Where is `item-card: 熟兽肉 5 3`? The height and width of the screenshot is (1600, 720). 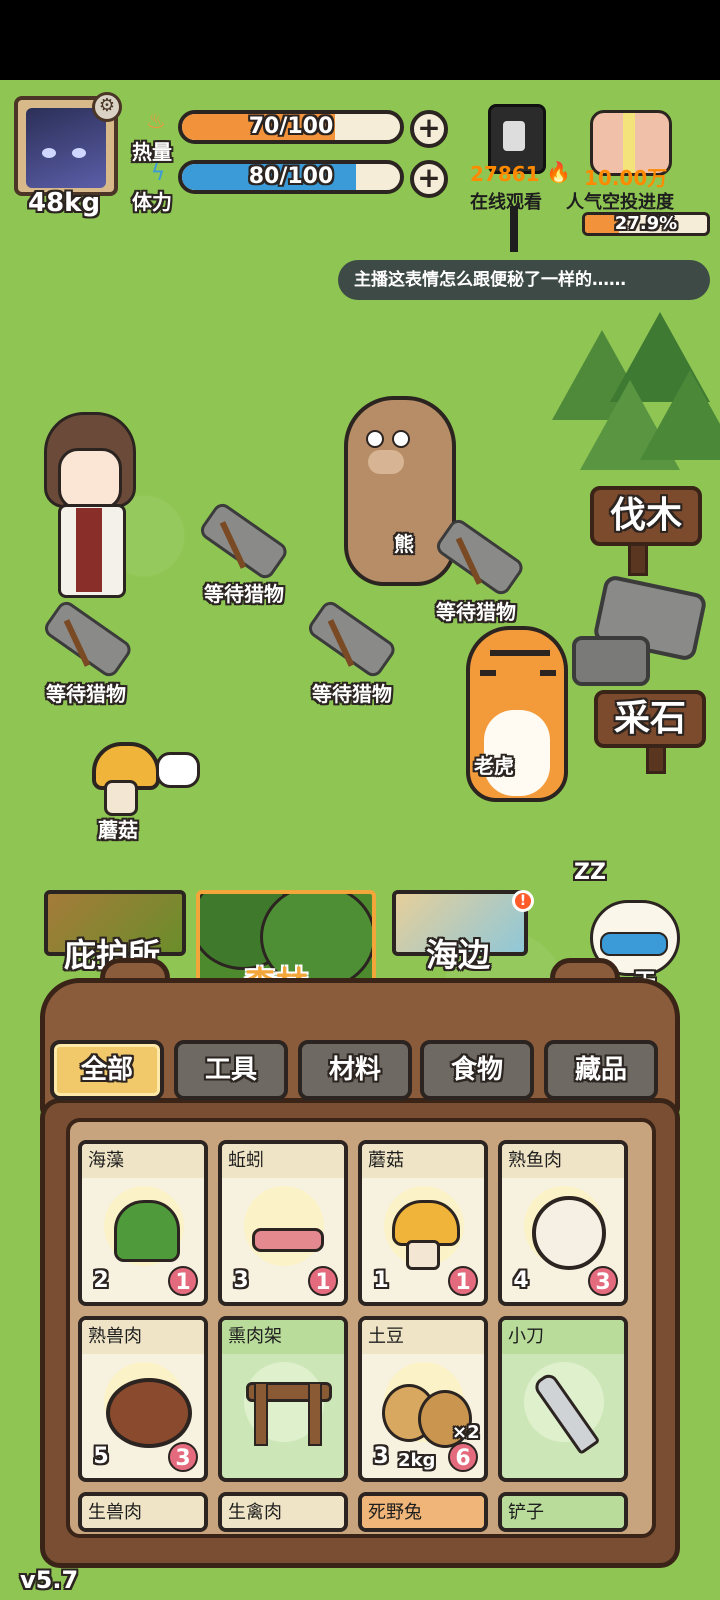 item-card: 熟兽肉 5 3 is located at coordinates (143, 1399).